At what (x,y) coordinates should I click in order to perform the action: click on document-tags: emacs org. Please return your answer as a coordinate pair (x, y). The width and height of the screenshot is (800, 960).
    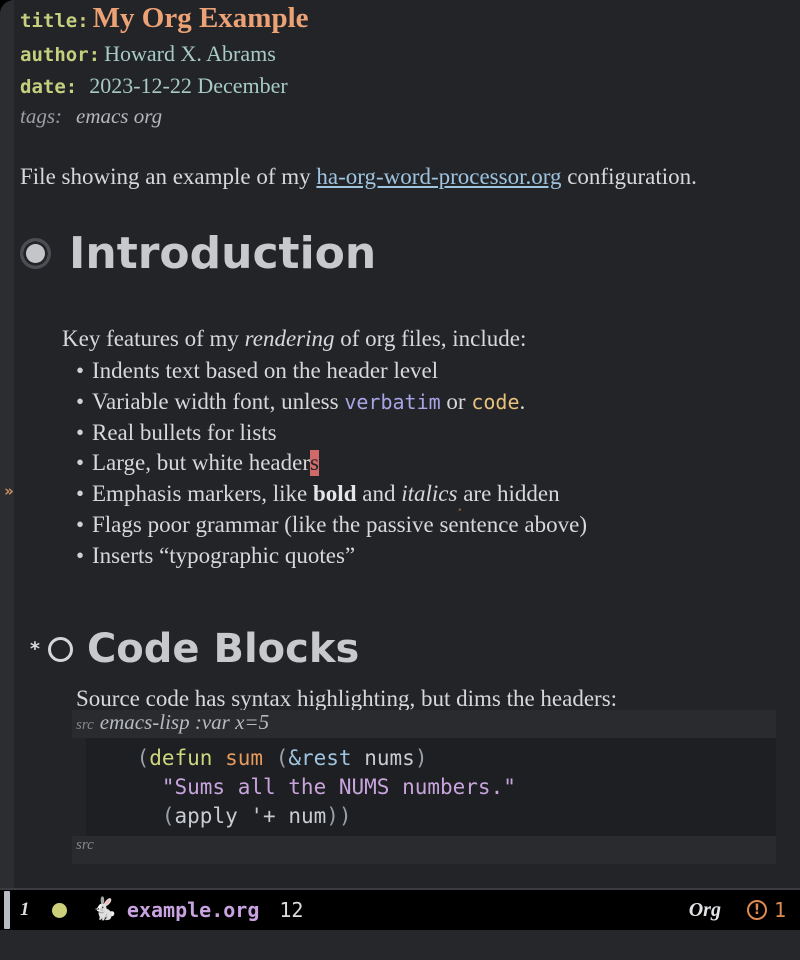
    Looking at the image, I should click on (119, 116).